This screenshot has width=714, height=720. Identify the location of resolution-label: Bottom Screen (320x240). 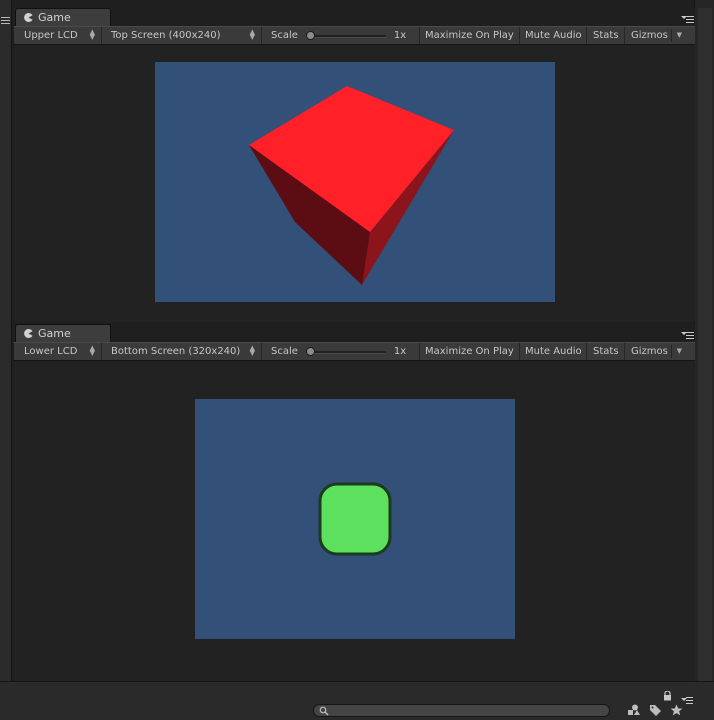
(176, 351).